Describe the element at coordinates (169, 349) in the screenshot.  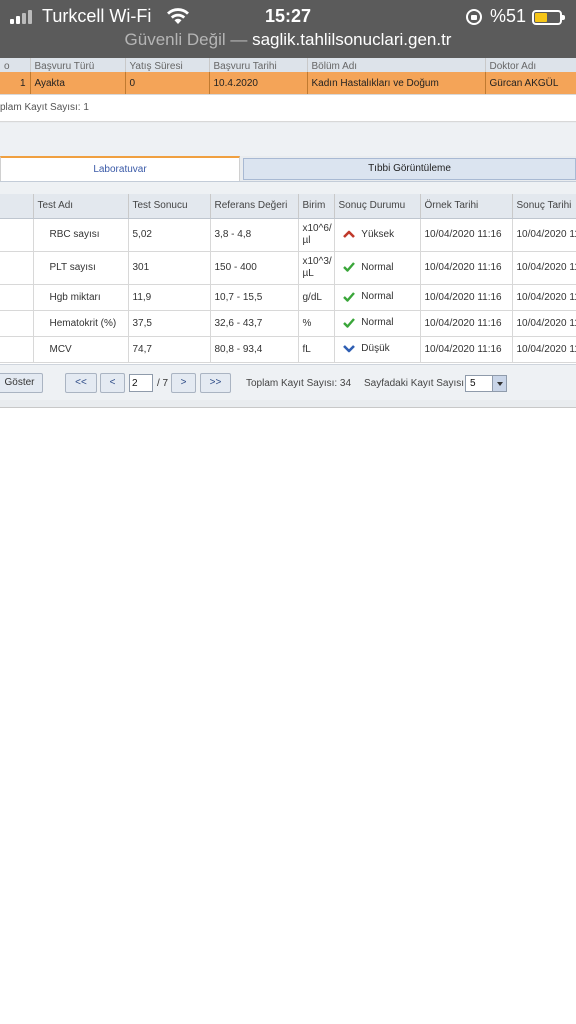
I see `test-result: 74,7` at that location.